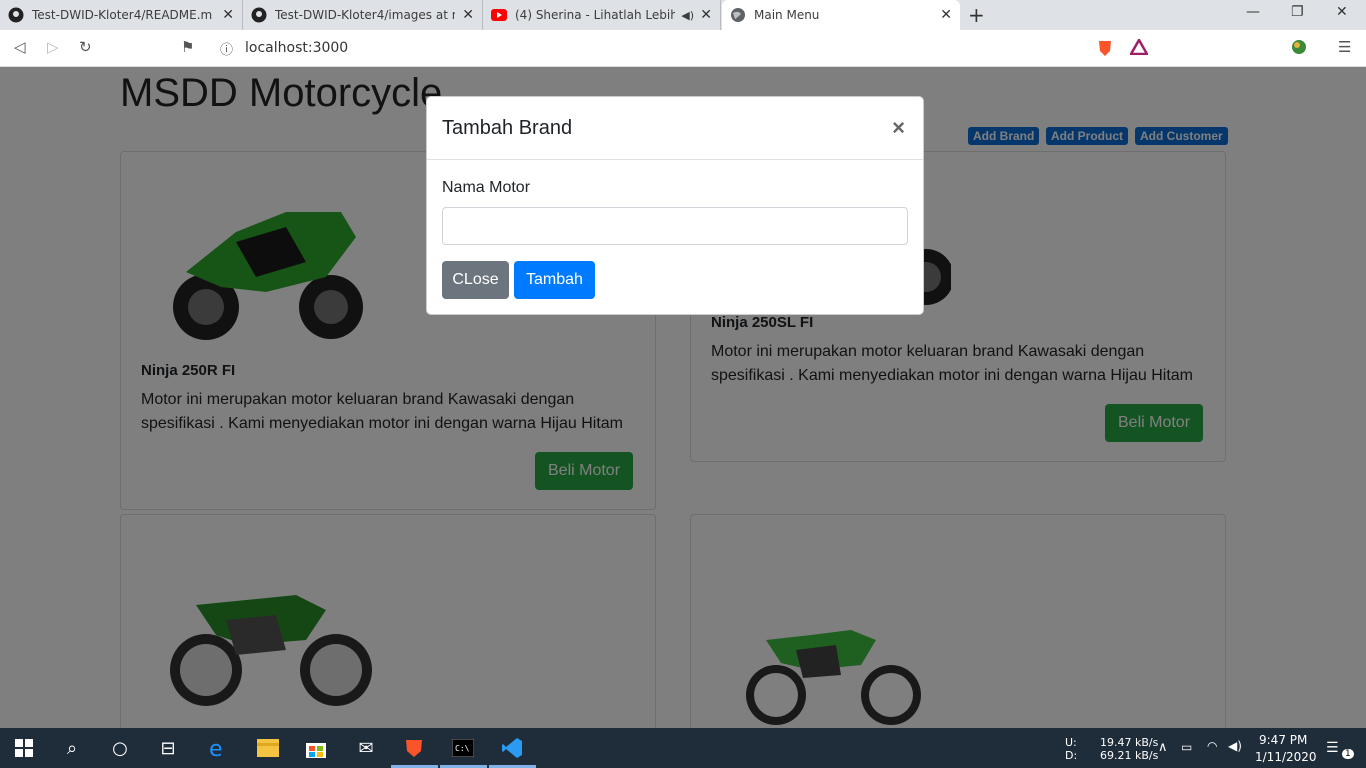 The height and width of the screenshot is (768, 1366). I want to click on extension-icon, so click(1299, 49).